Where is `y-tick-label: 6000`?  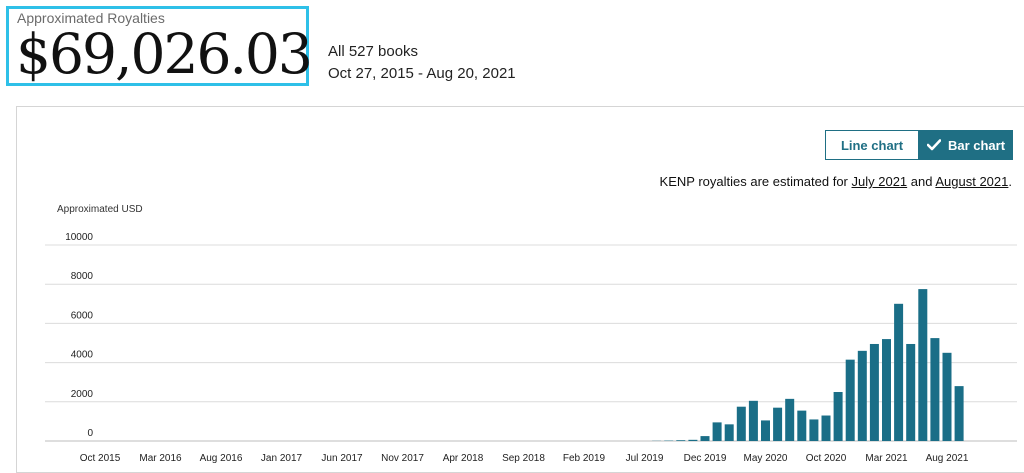
y-tick-label: 6000 is located at coordinates (82, 315).